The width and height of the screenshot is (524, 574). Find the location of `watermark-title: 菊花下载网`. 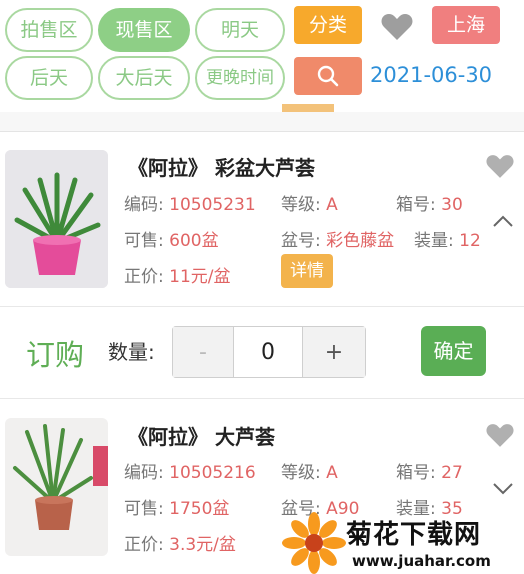

watermark-title: 菊花下载网 is located at coordinates (414, 535).